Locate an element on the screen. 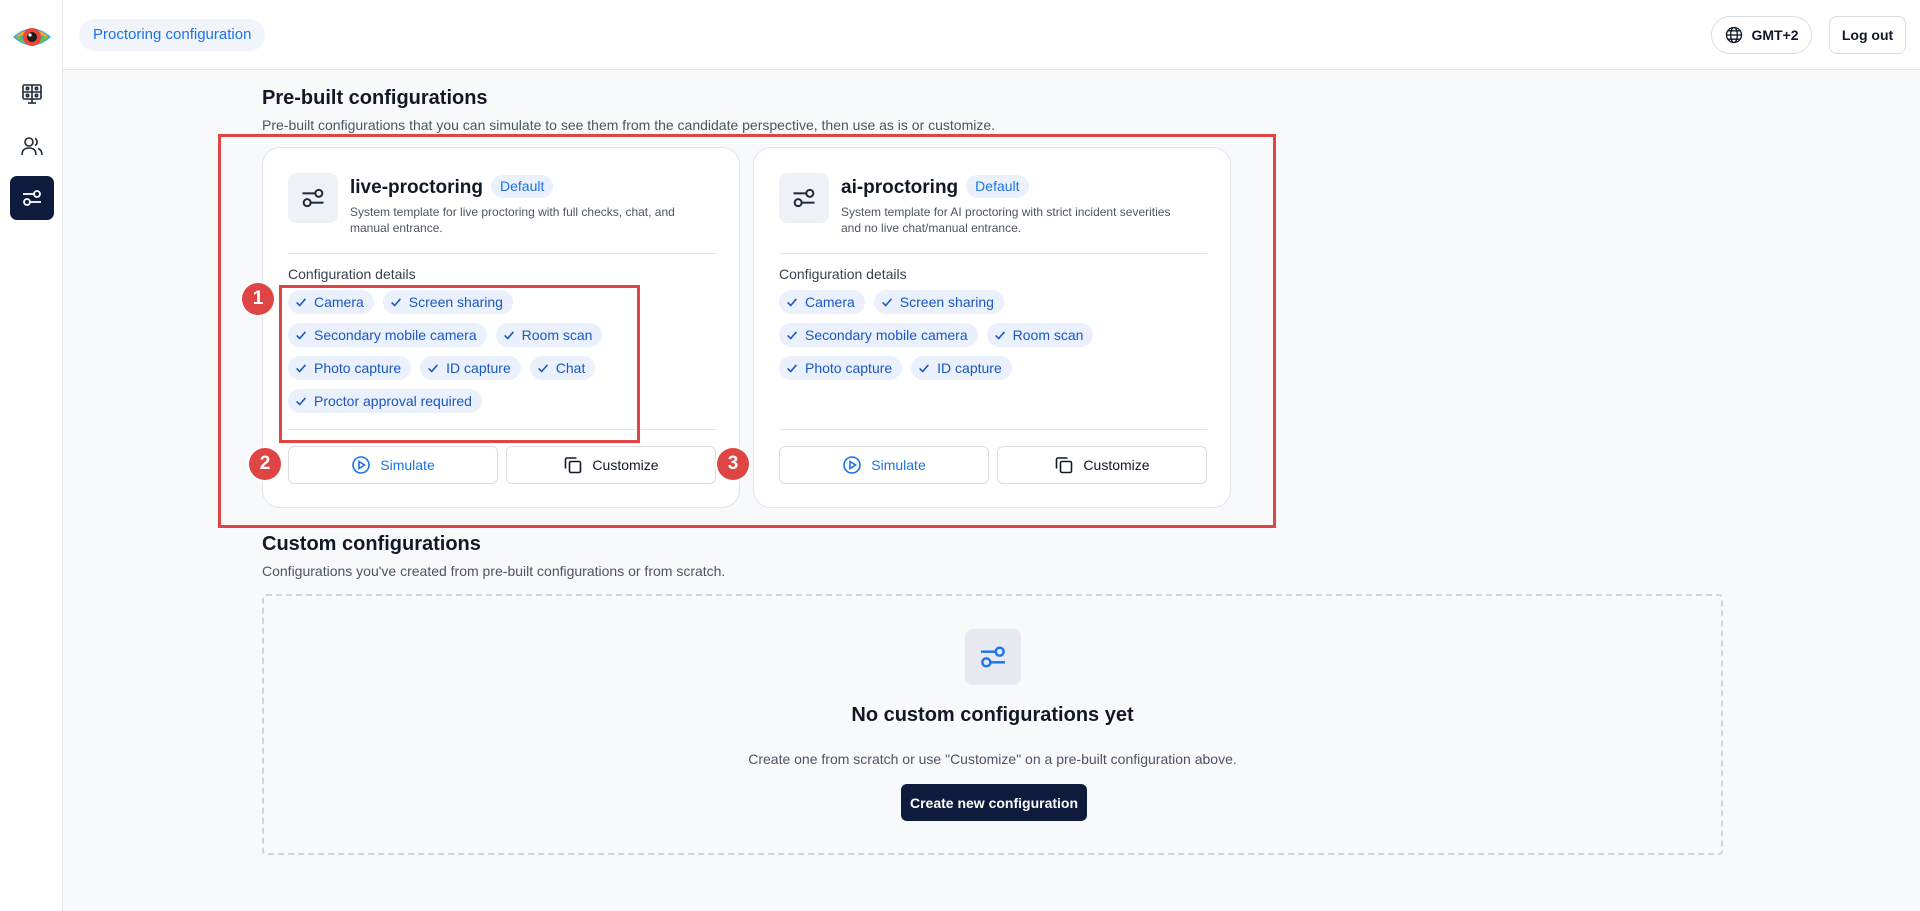 This screenshot has height=911, width=1920. prebuilt-title: Pre-built configurations is located at coordinates (375, 98).